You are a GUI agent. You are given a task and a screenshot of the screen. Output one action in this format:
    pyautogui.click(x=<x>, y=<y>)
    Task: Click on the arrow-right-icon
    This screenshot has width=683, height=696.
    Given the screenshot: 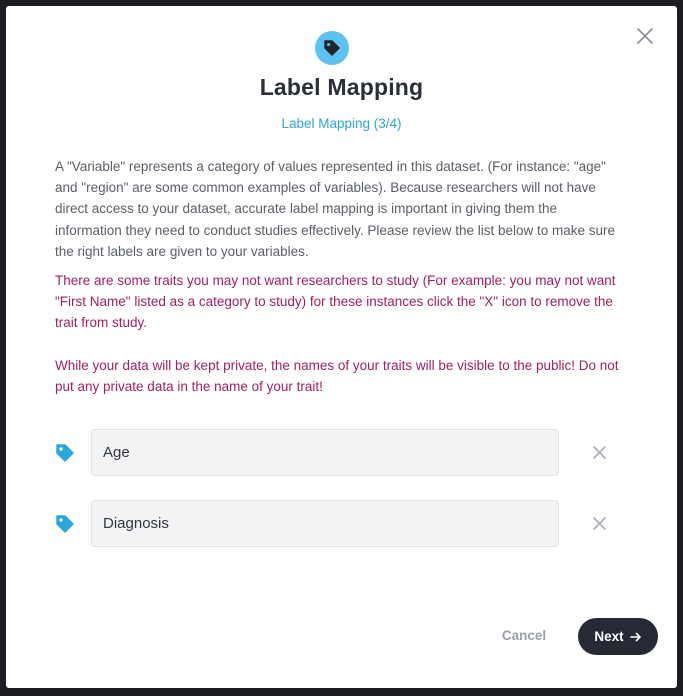 What is the action you would take?
    pyautogui.click(x=635, y=637)
    